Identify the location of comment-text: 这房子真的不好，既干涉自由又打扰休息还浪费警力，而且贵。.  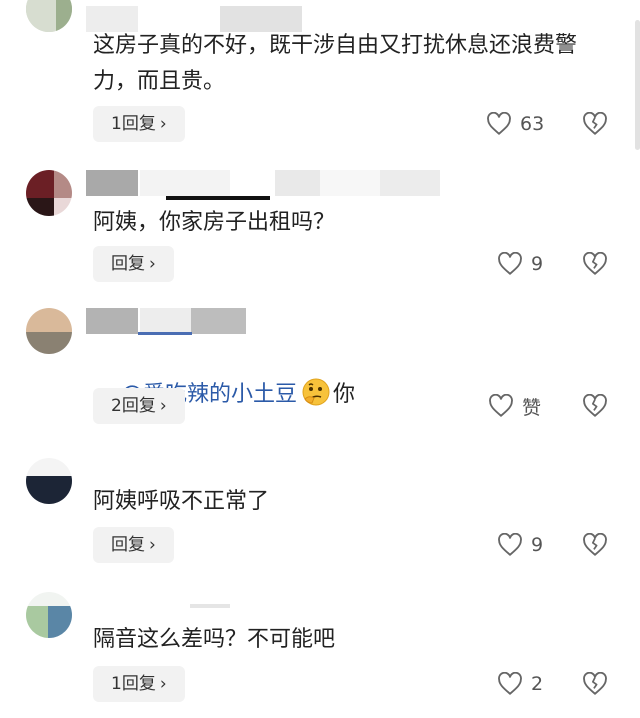
(335, 63).